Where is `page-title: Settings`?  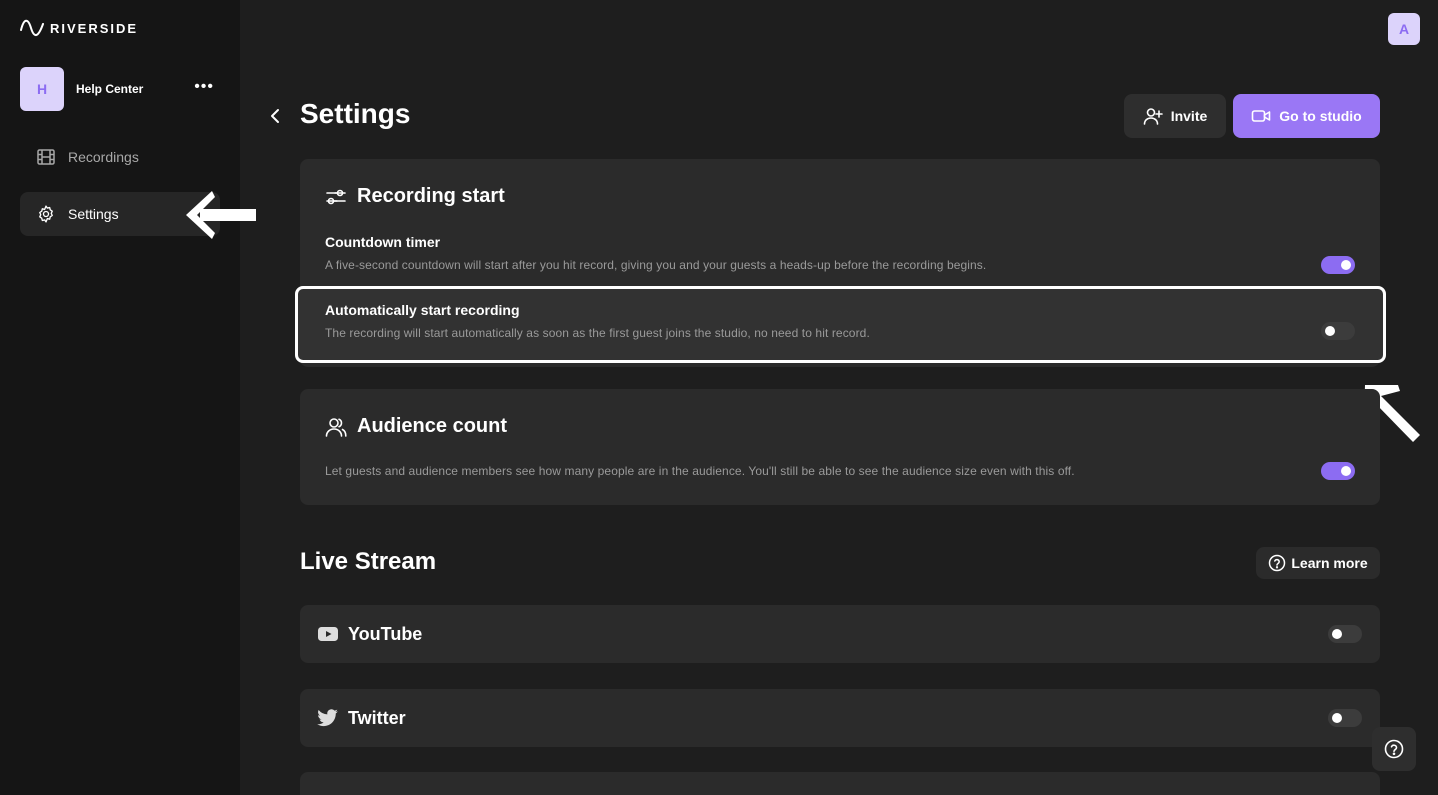
page-title: Settings is located at coordinates (355, 113).